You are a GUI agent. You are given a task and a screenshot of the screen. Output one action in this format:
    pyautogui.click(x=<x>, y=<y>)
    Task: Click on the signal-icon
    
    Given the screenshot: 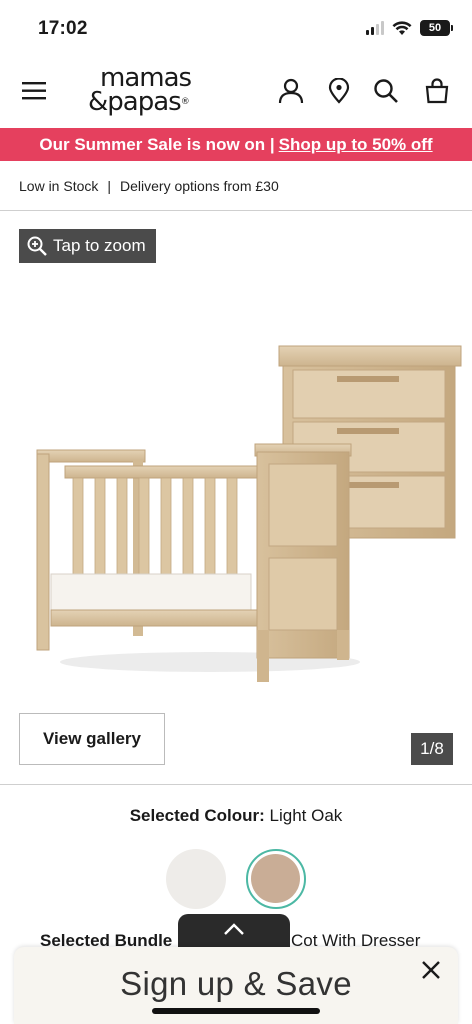 What is the action you would take?
    pyautogui.click(x=375, y=28)
    